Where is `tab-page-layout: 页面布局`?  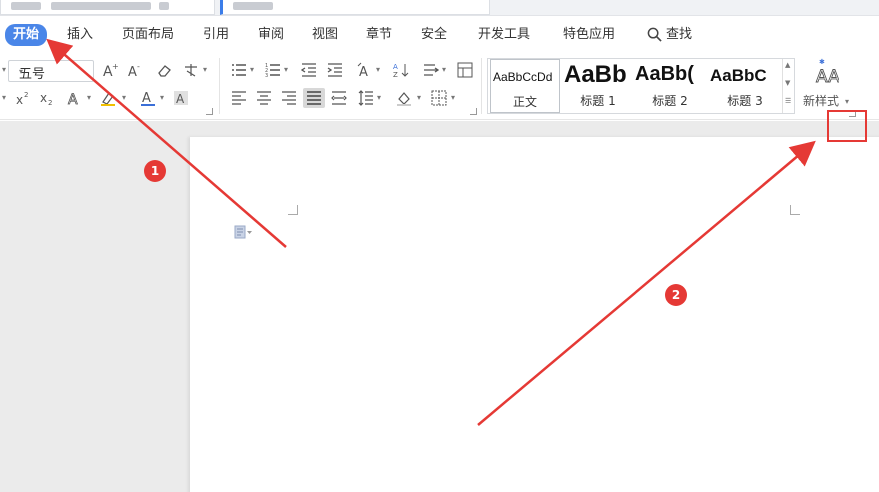
tab-page-layout: 页面布局 is located at coordinates (148, 35).